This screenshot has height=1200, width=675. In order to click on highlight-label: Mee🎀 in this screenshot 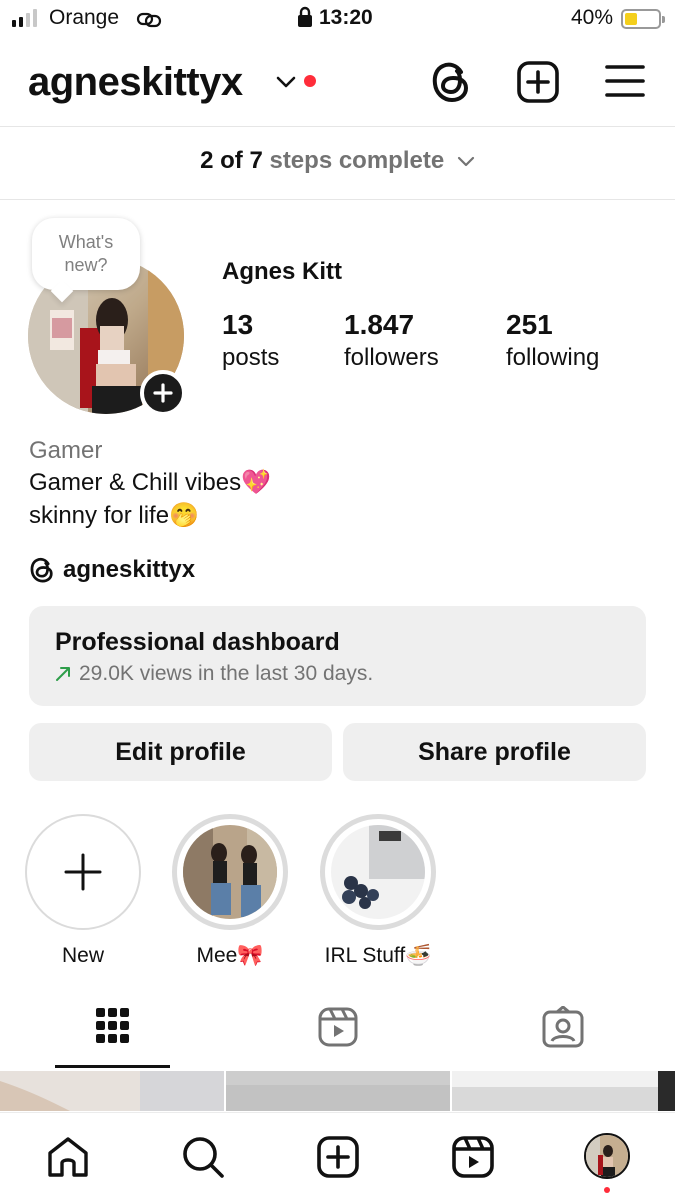, I will do `click(230, 955)`.